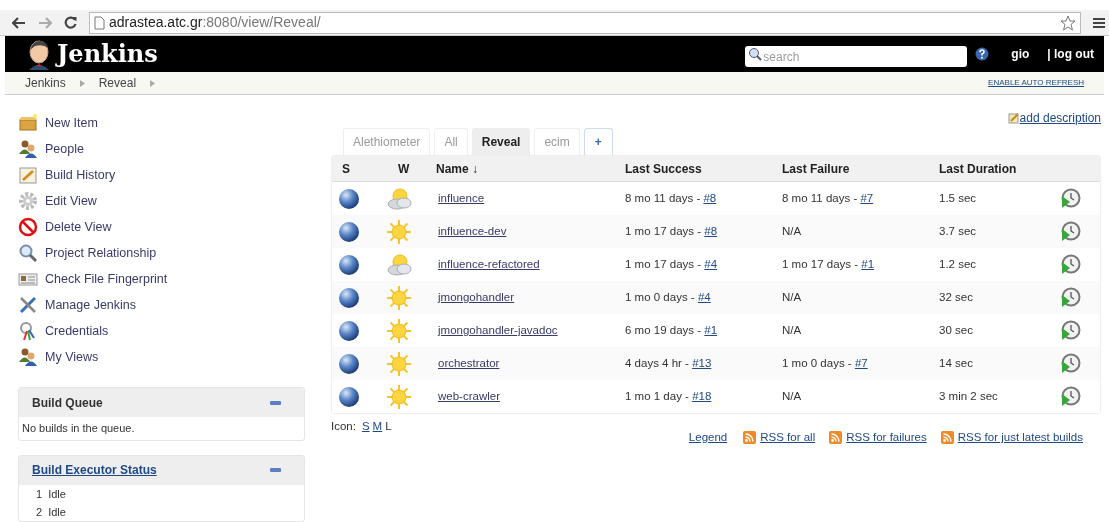 The width and height of the screenshot is (1109, 522). Describe the element at coordinates (958, 230) in the screenshot. I see `duration-text: 3.7 sec` at that location.